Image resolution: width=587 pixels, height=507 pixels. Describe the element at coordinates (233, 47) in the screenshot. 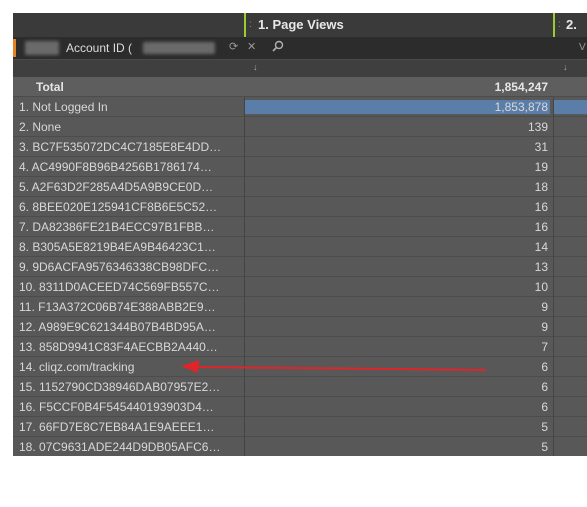

I see `refresh-icon: ⟳` at that location.